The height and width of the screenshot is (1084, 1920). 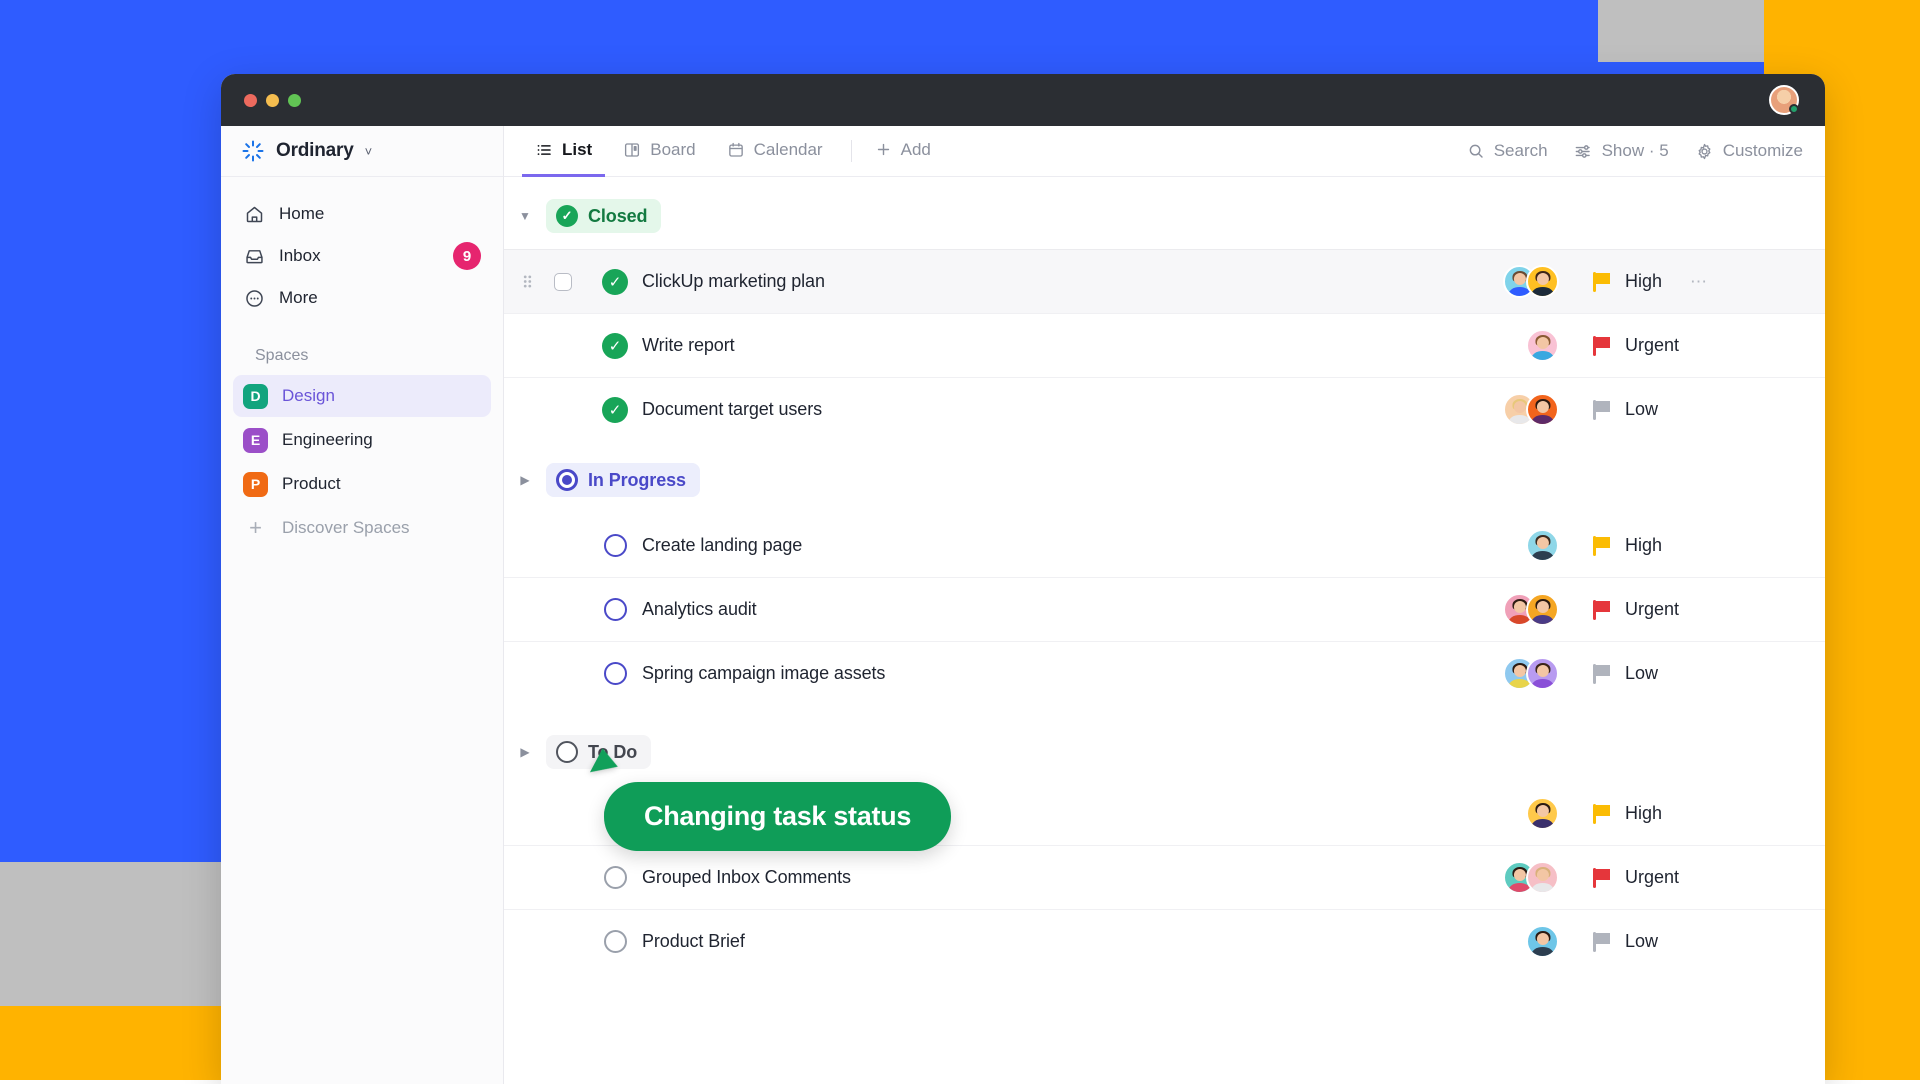 I want to click on group-name: In Progress, so click(x=637, y=480).